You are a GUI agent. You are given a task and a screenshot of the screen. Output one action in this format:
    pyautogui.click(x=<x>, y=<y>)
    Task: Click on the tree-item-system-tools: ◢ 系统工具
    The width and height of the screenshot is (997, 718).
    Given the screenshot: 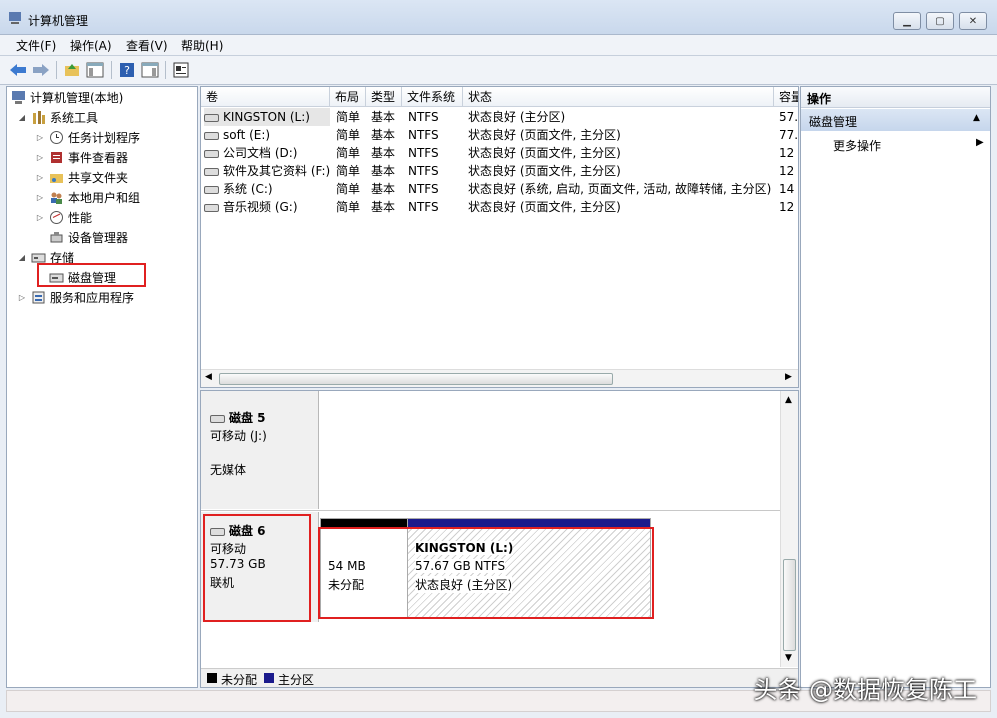 What is the action you would take?
    pyautogui.click(x=57, y=117)
    